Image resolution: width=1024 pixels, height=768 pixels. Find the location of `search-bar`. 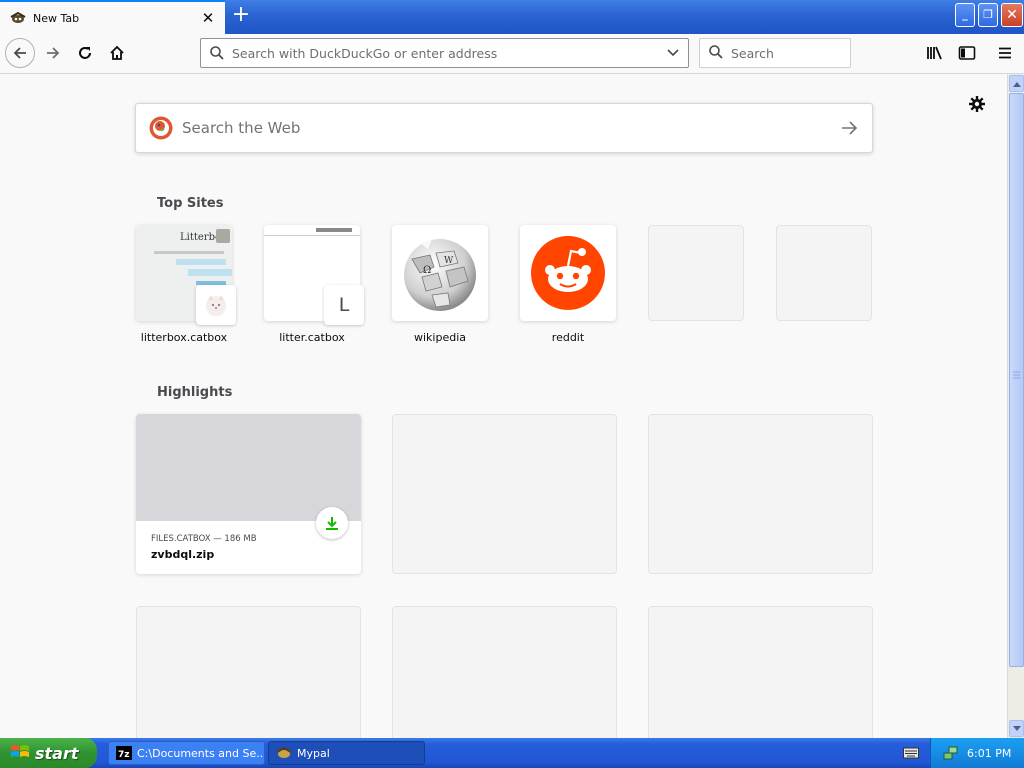

search-bar is located at coordinates (775, 53).